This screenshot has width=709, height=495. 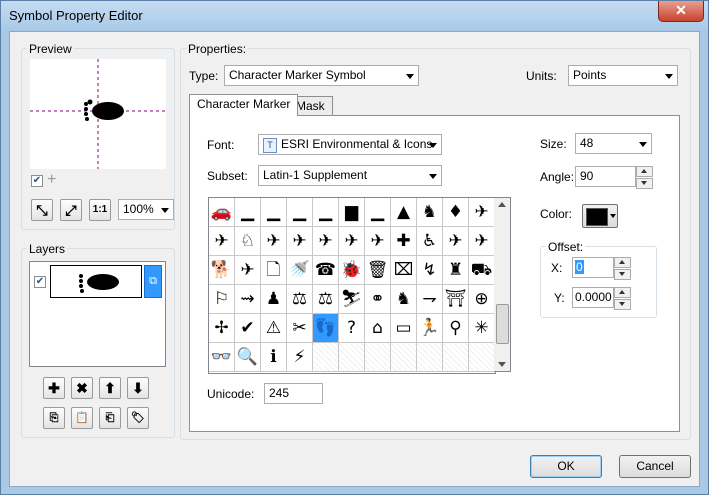 I want to click on scroll-down-icon, so click(x=502, y=364).